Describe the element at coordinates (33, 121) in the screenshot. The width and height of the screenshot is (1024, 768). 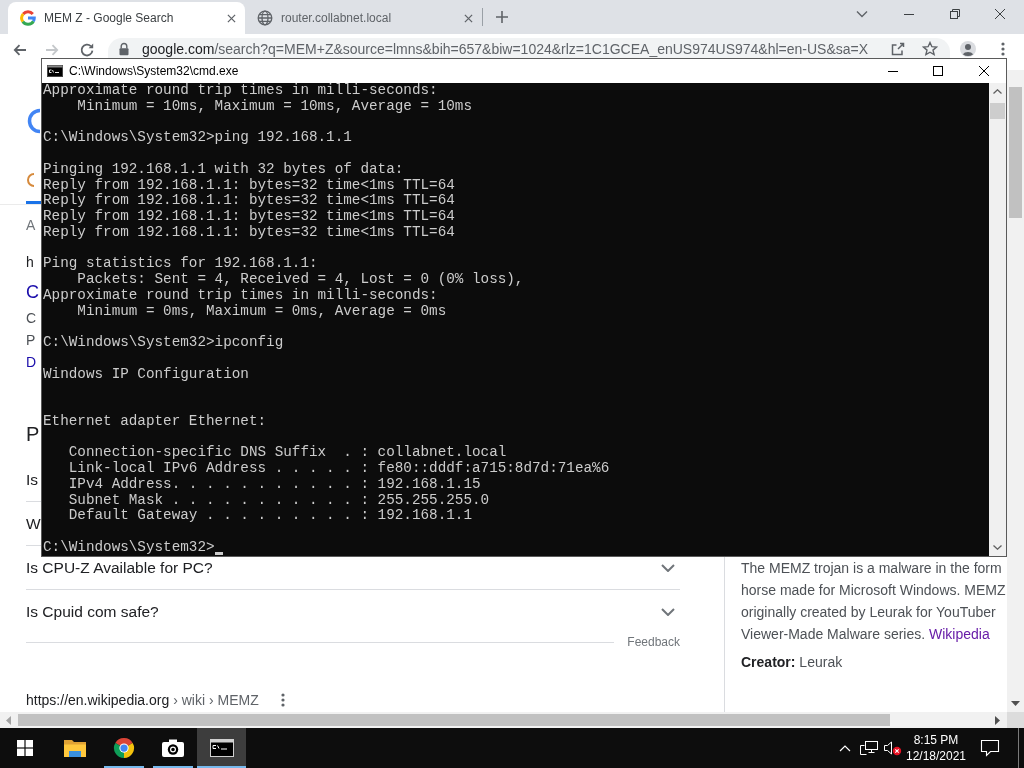
I see `logo-drawing` at that location.